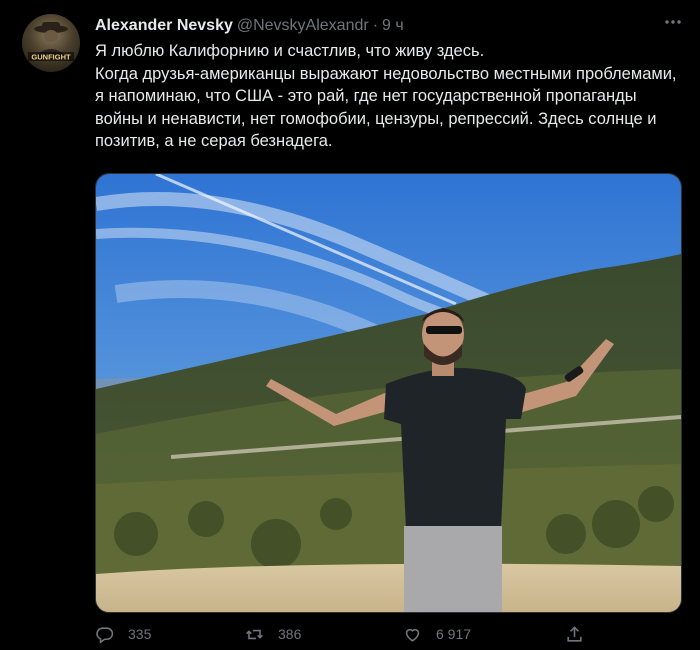 The width and height of the screenshot is (700, 650). Describe the element at coordinates (123, 634) in the screenshot. I see `reply-button: 335` at that location.